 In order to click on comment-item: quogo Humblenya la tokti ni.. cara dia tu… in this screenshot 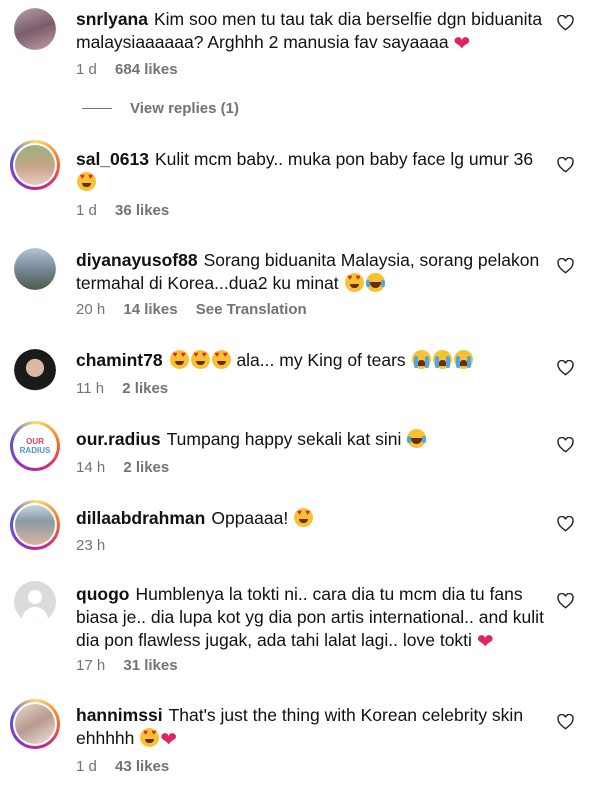, I will do `click(295, 627)`.